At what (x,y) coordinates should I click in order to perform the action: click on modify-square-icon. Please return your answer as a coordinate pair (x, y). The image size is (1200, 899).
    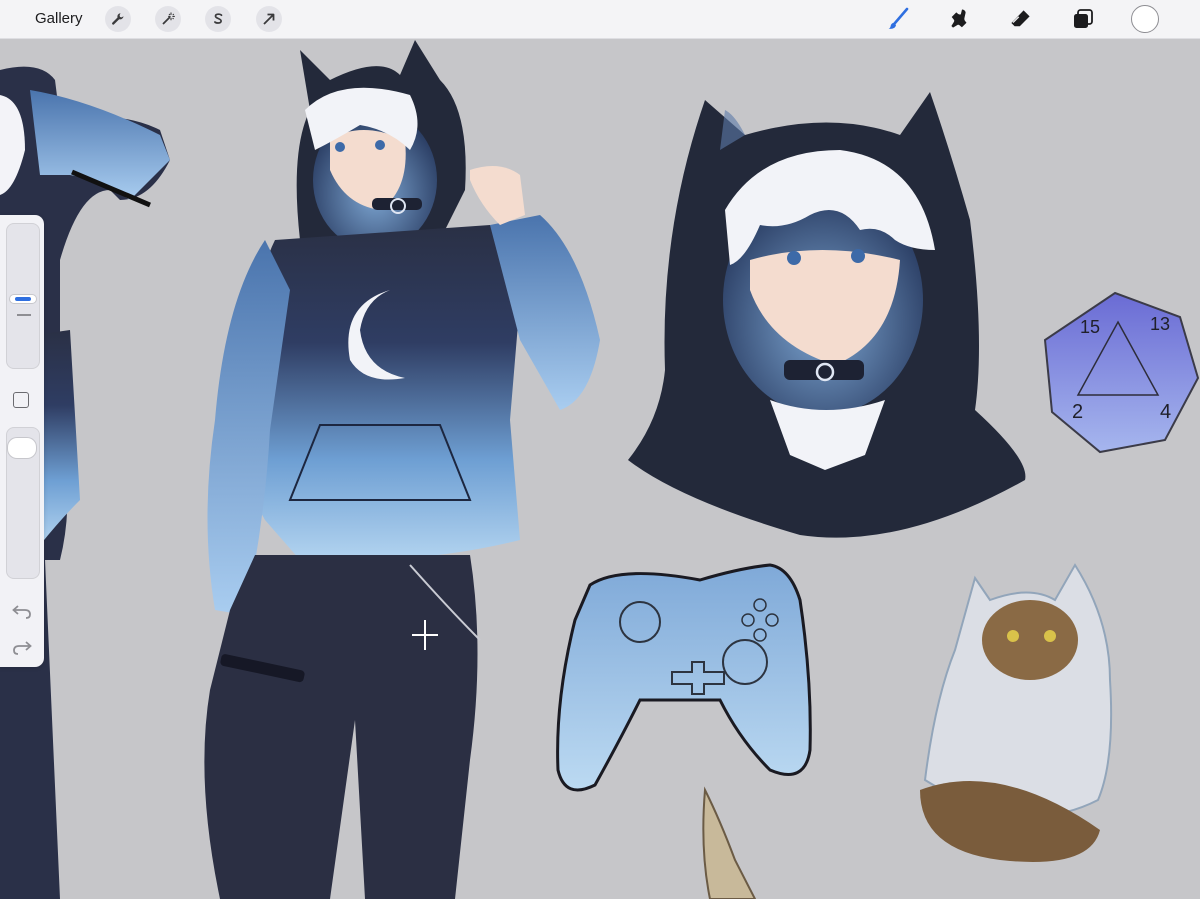
    Looking at the image, I should click on (21, 400).